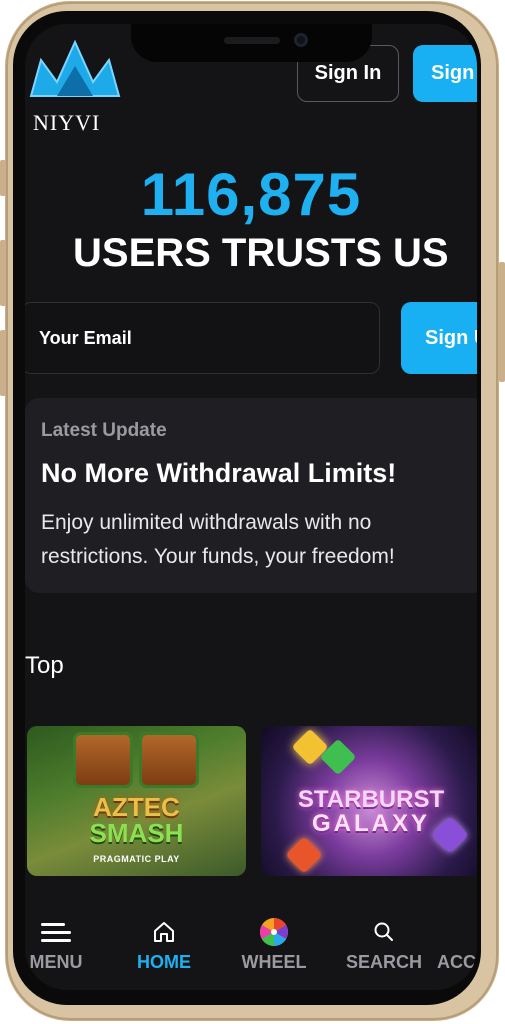 The height and width of the screenshot is (1024, 505). What do you see at coordinates (252, 40) in the screenshot?
I see `speaker-grille` at bounding box center [252, 40].